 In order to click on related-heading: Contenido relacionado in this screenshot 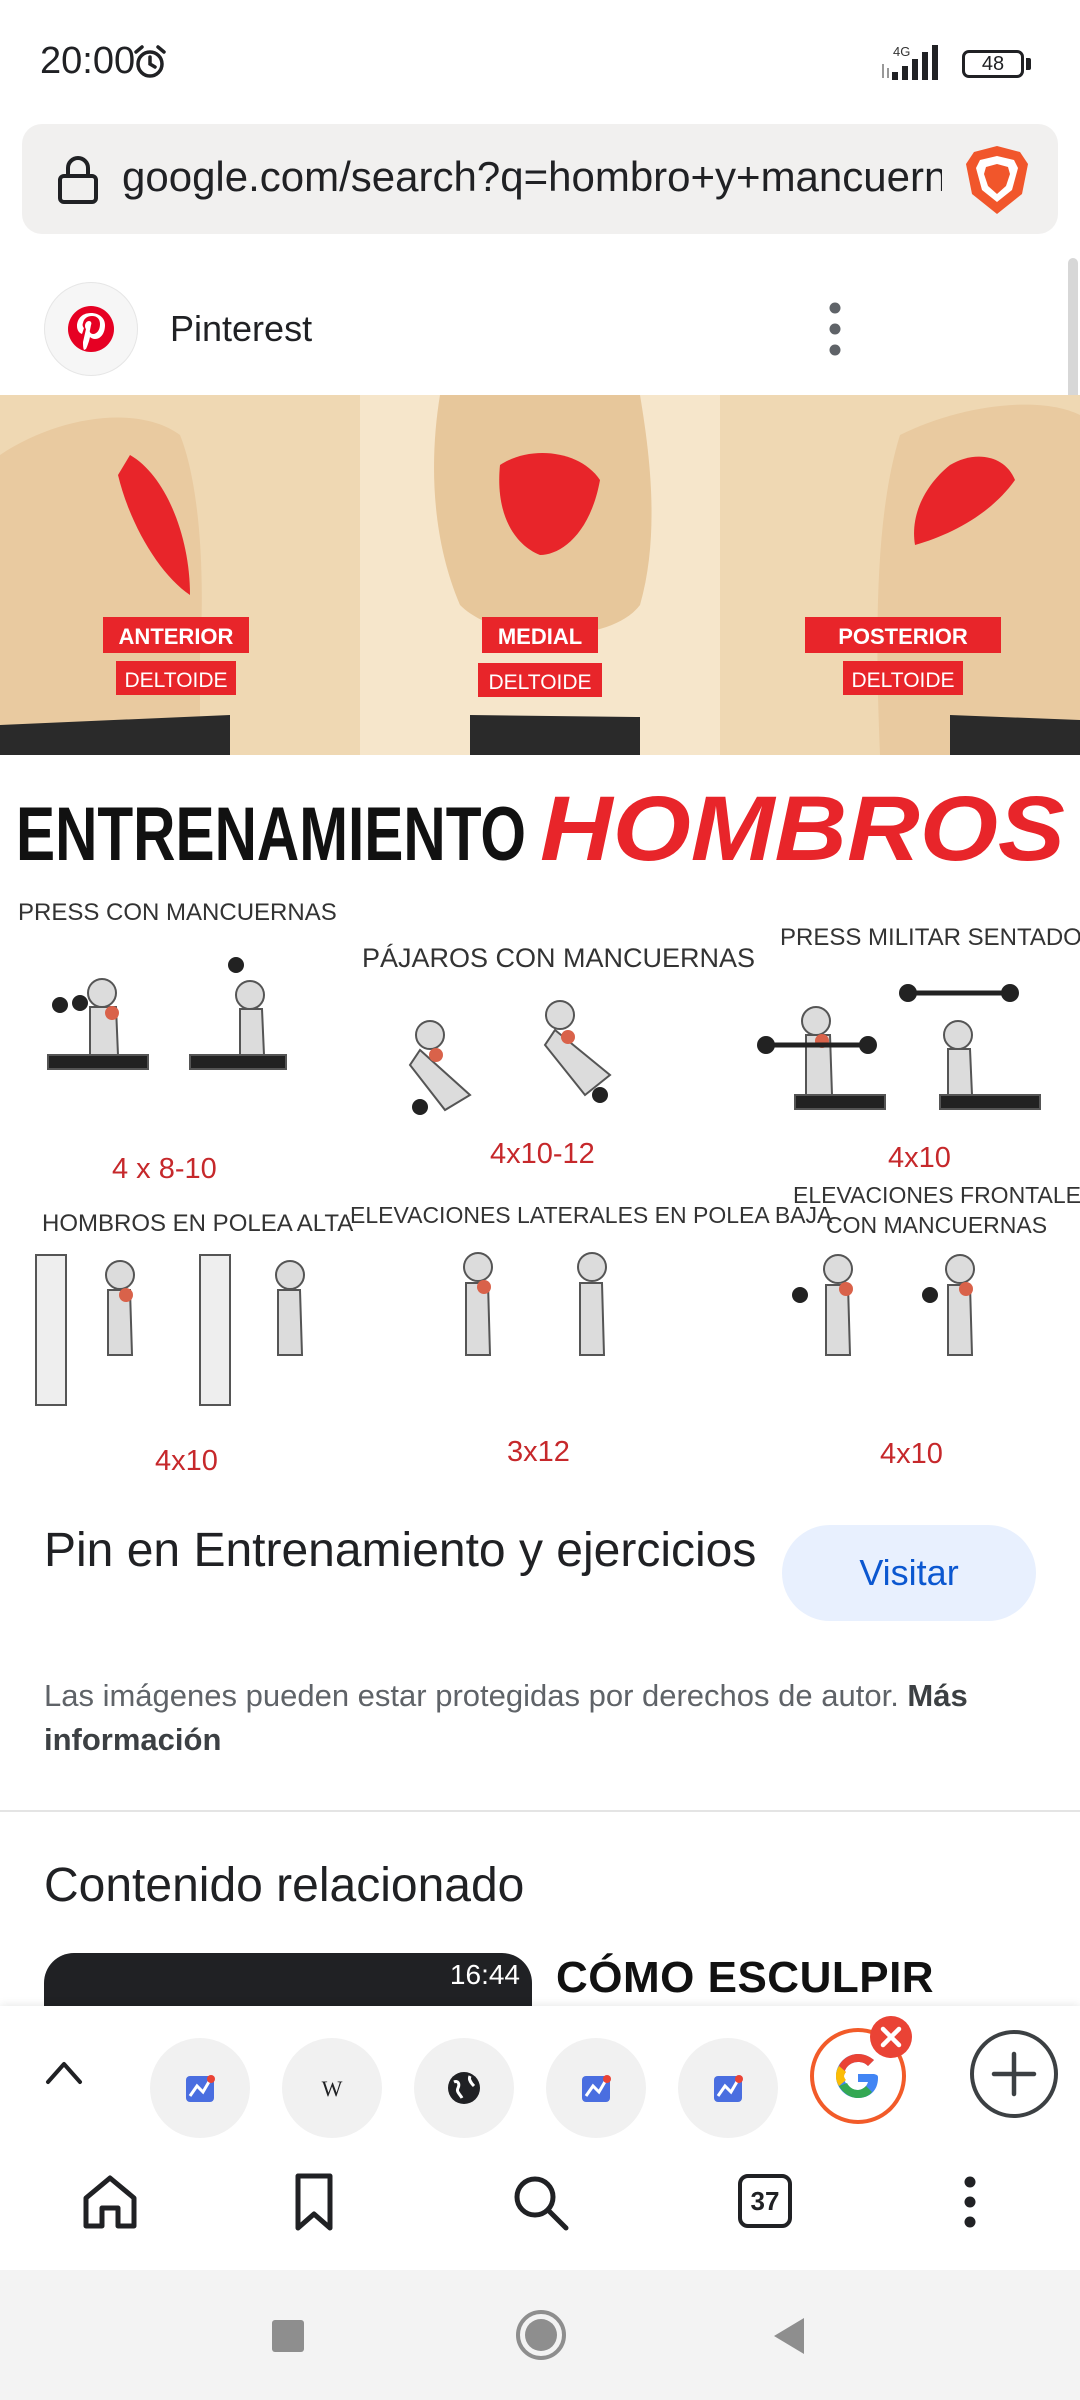, I will do `click(284, 1885)`.